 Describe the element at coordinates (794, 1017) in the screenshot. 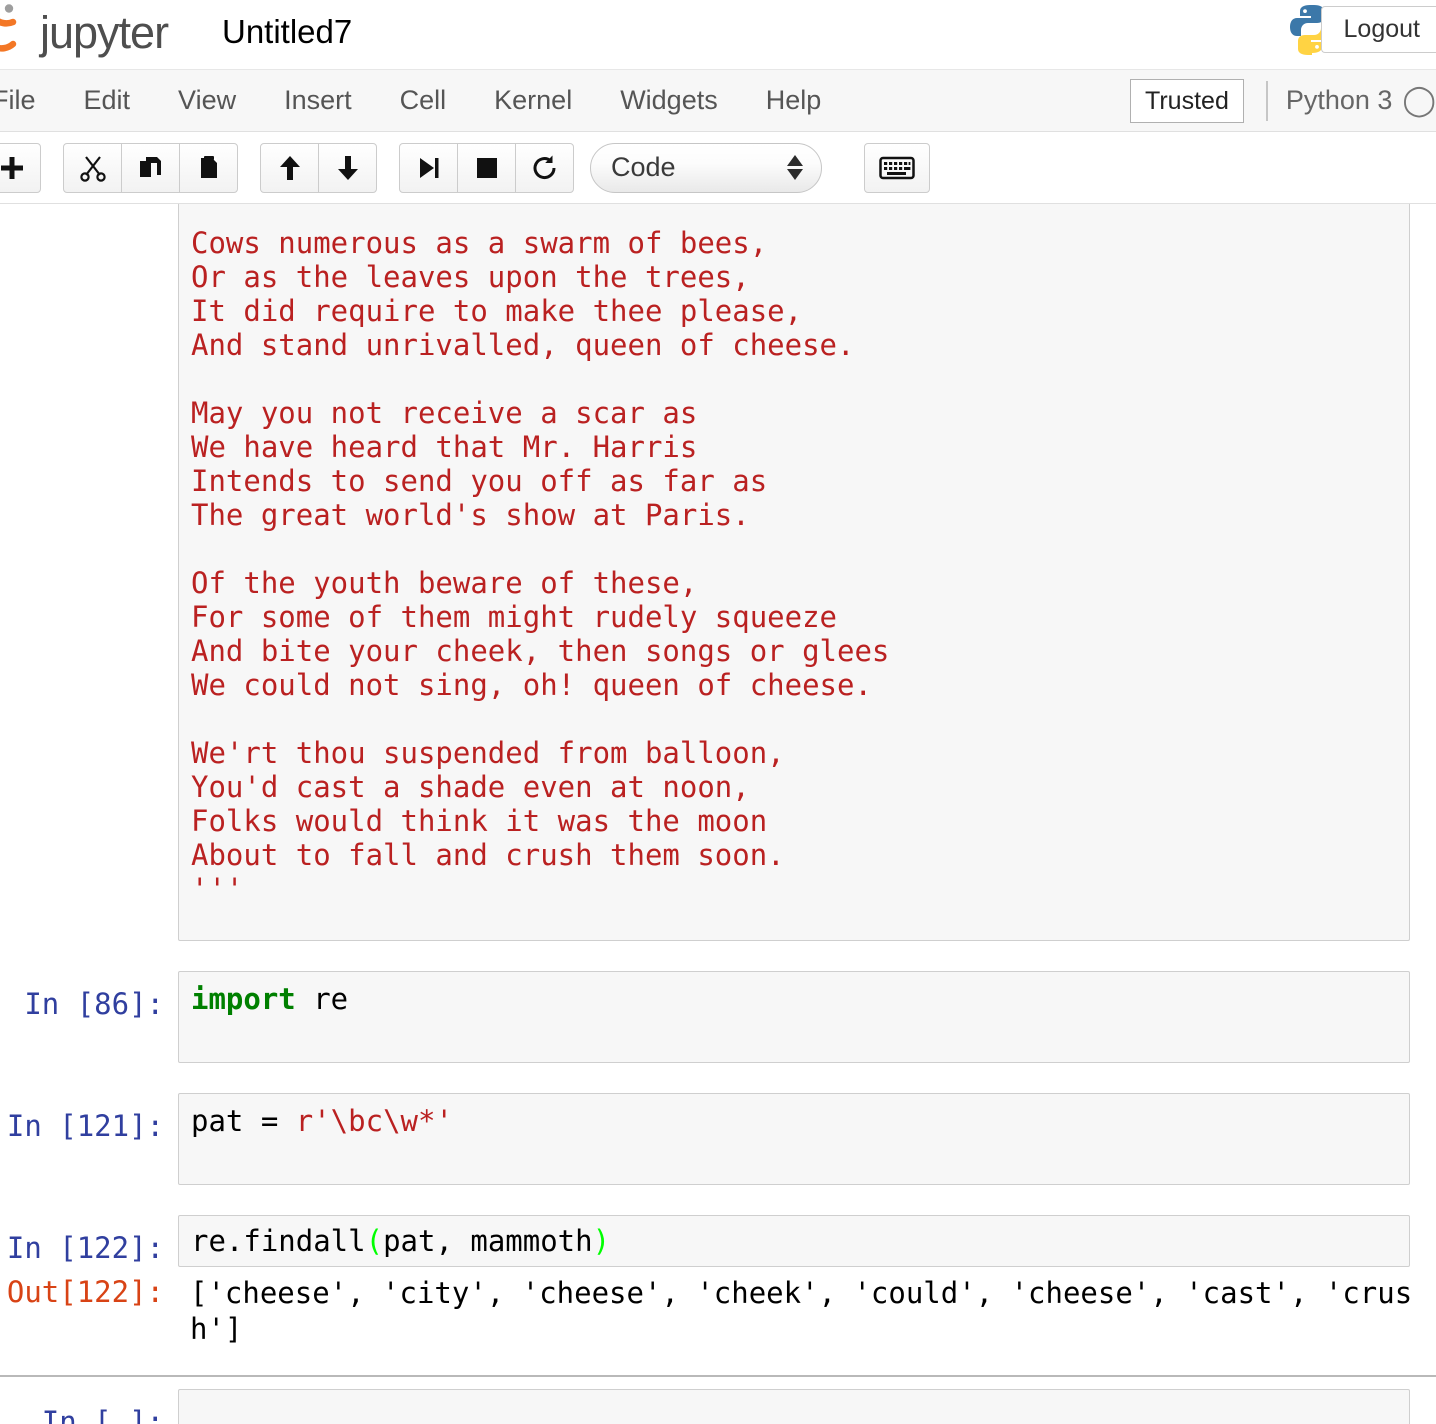

I see `cell-input-area: import re` at that location.